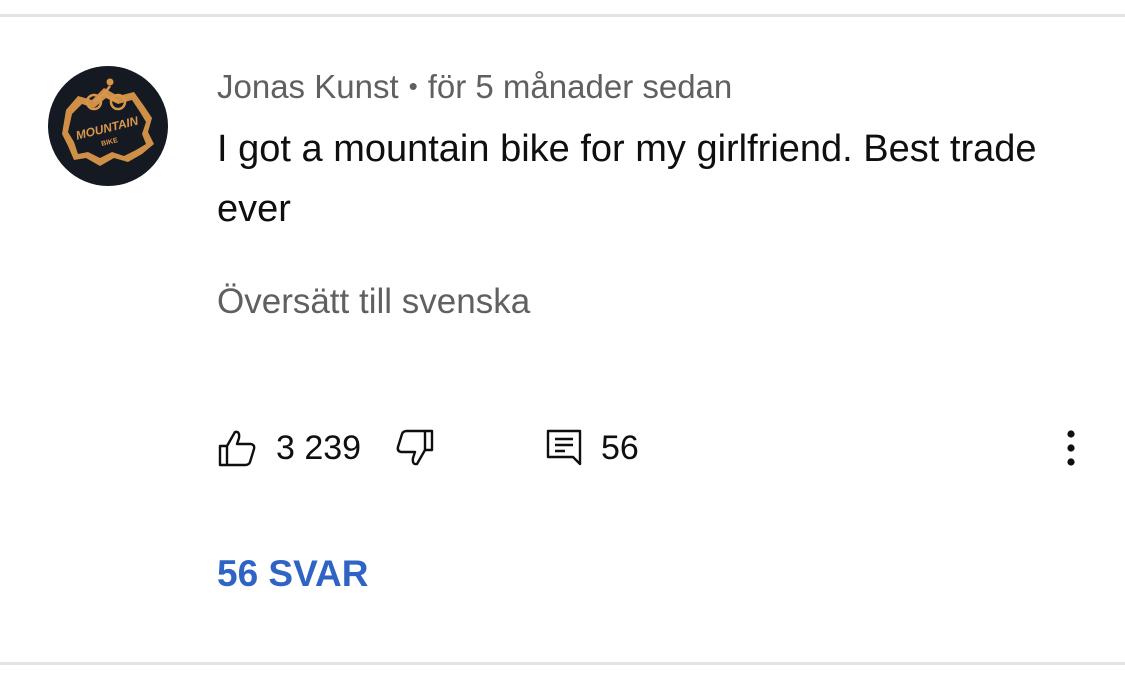 This screenshot has height=684, width=1125. I want to click on reply-count: 56, so click(620, 448).